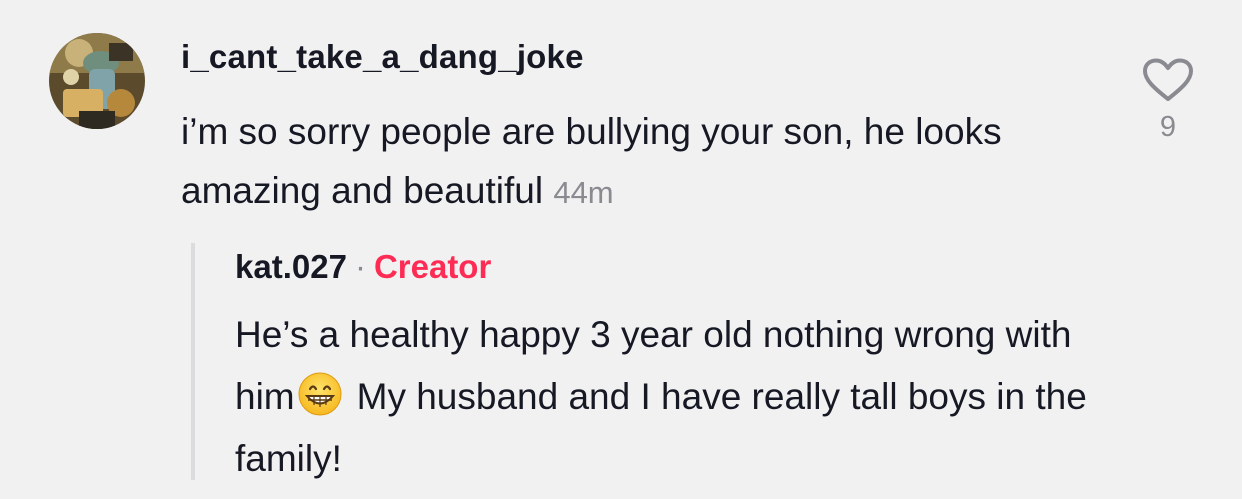  I want to click on creator-badge: Creator, so click(432, 266).